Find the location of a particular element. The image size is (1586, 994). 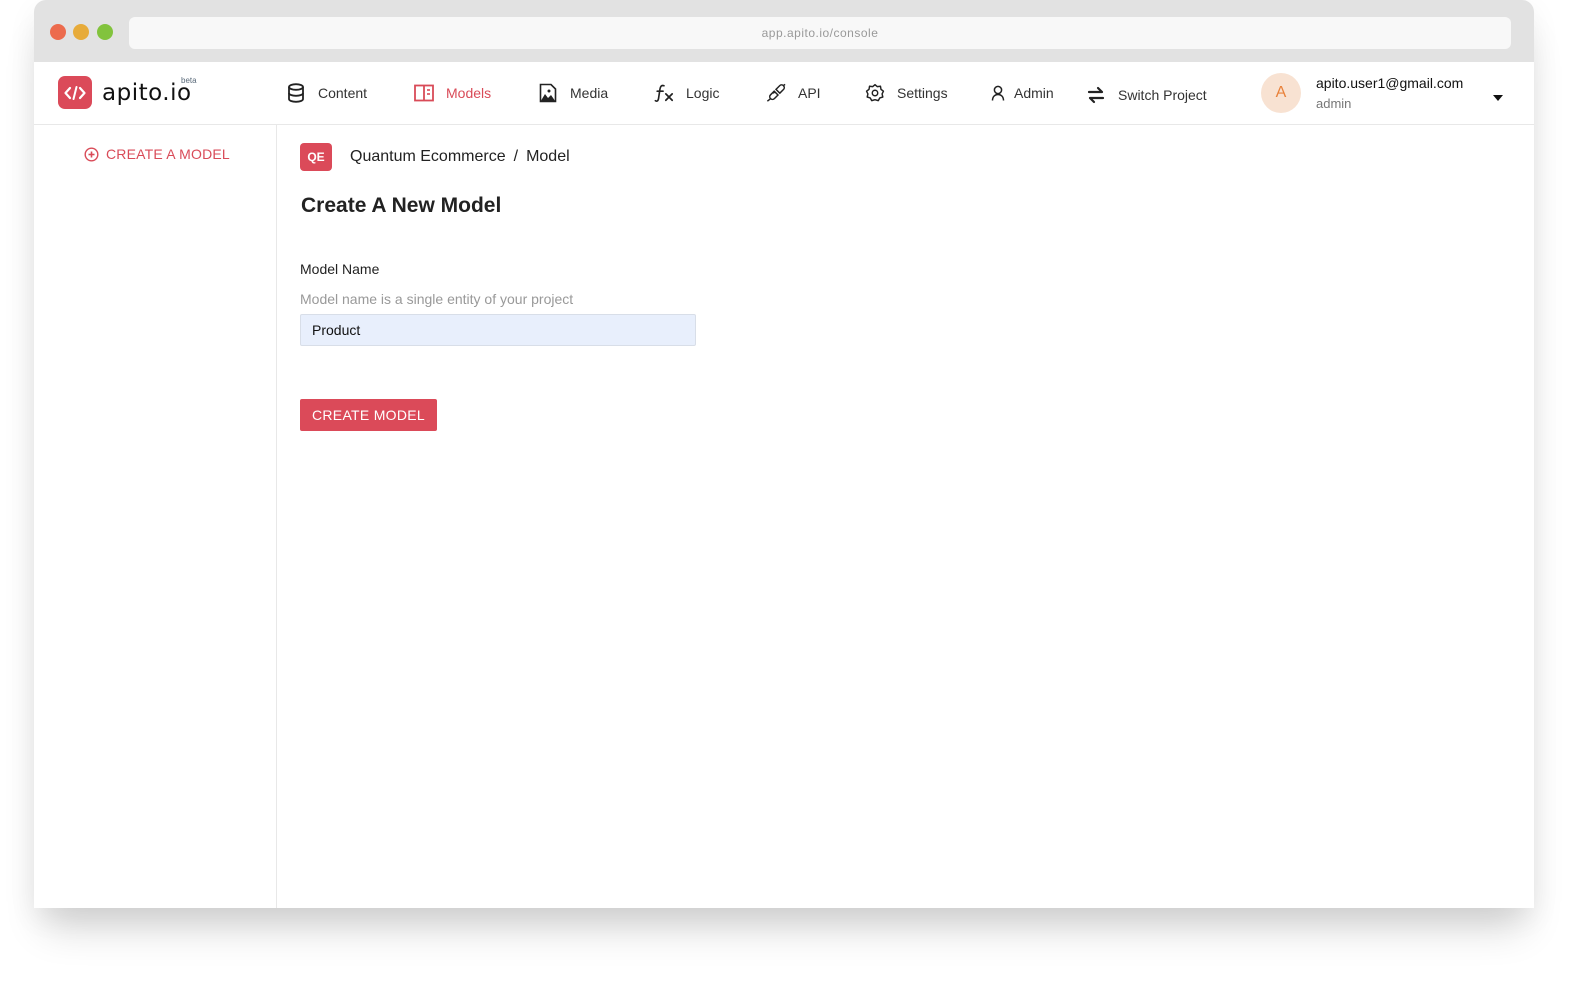

browser-titlebar: app.apito.io/console is located at coordinates (784, 31).